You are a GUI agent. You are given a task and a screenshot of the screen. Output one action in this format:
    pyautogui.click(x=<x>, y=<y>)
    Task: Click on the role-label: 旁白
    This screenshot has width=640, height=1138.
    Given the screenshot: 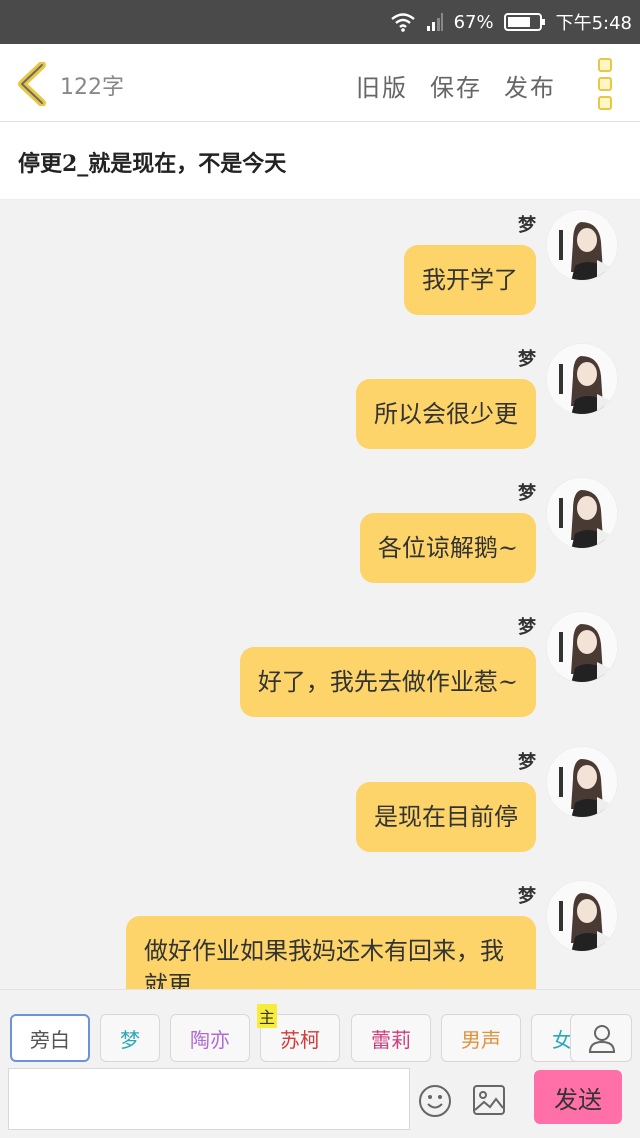 What is the action you would take?
    pyautogui.click(x=50, y=1039)
    